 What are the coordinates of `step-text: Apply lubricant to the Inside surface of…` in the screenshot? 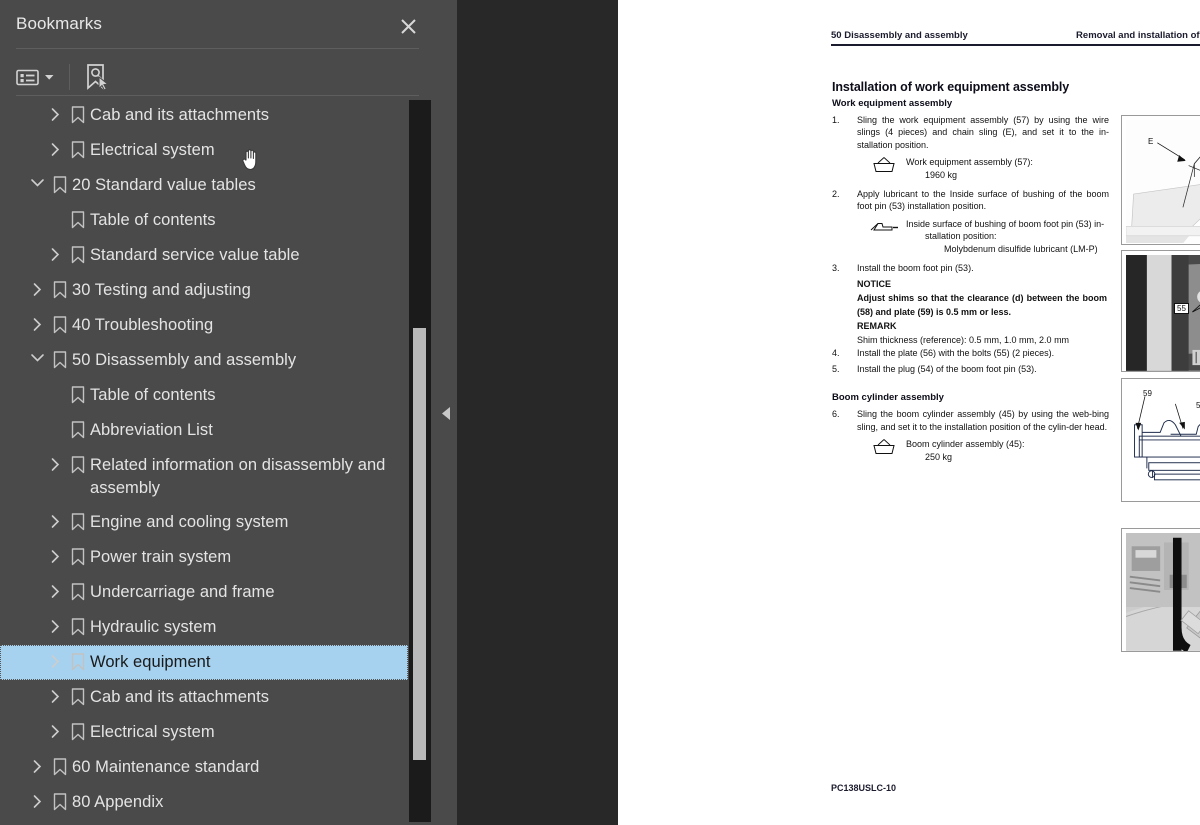 It's located at (983, 200).